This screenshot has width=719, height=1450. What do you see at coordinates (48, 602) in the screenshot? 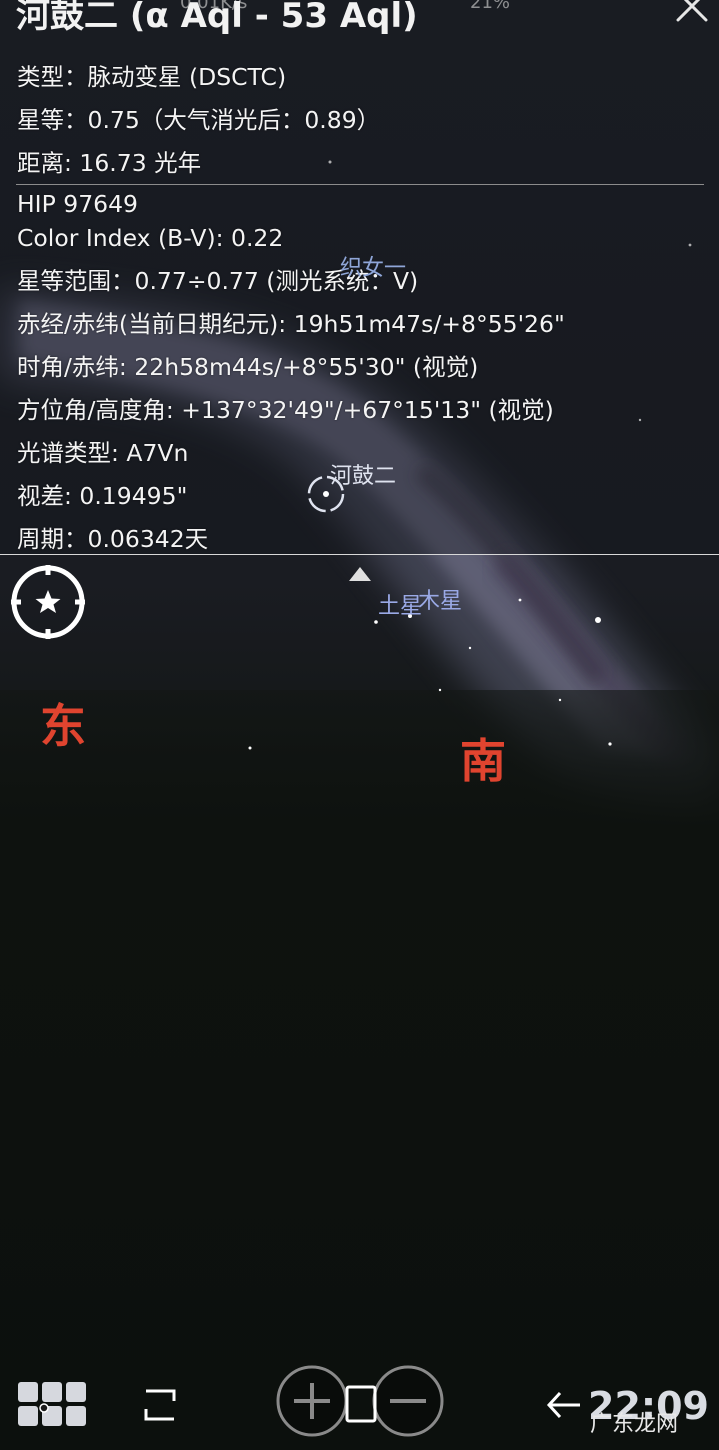
I see `compass-star-icon` at bounding box center [48, 602].